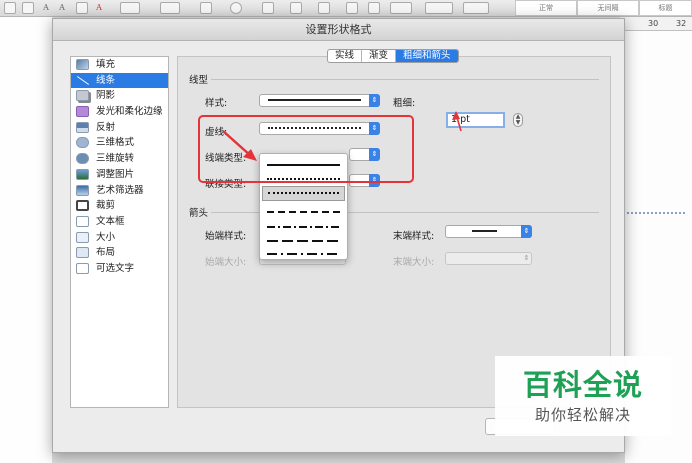  What do you see at coordinates (62, 8) in the screenshot?
I see `font-smaller-icon: A` at bounding box center [62, 8].